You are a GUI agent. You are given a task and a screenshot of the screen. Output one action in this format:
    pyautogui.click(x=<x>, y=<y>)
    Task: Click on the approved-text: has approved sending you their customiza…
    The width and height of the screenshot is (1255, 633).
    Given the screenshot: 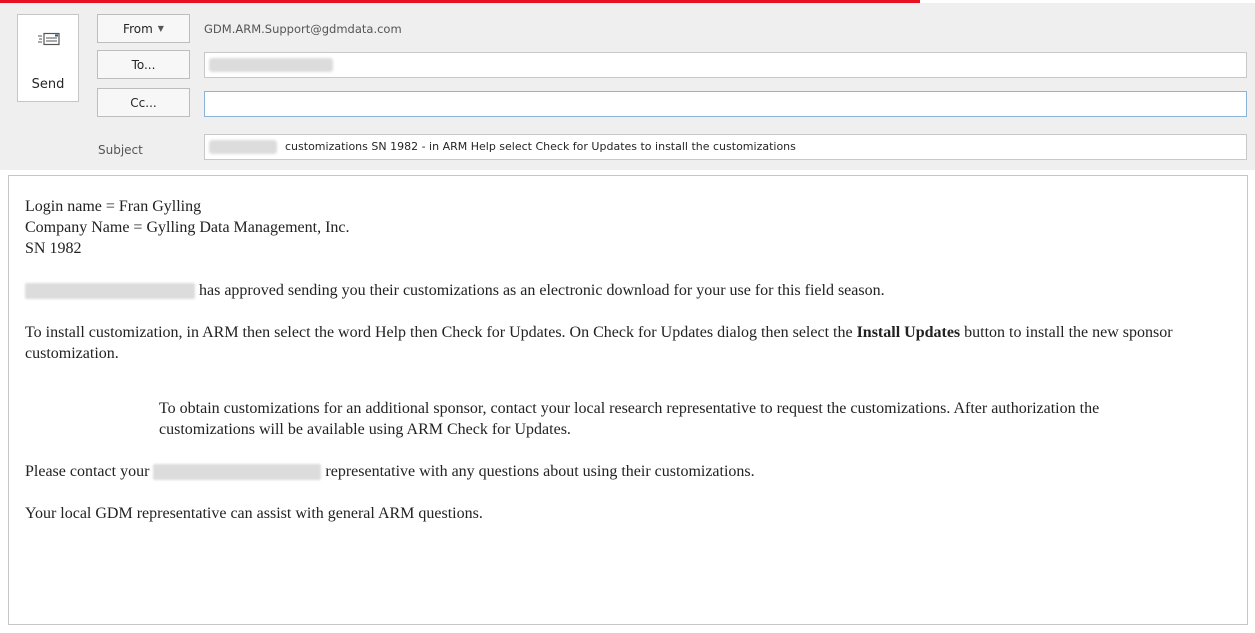 What is the action you would take?
    pyautogui.click(x=542, y=290)
    